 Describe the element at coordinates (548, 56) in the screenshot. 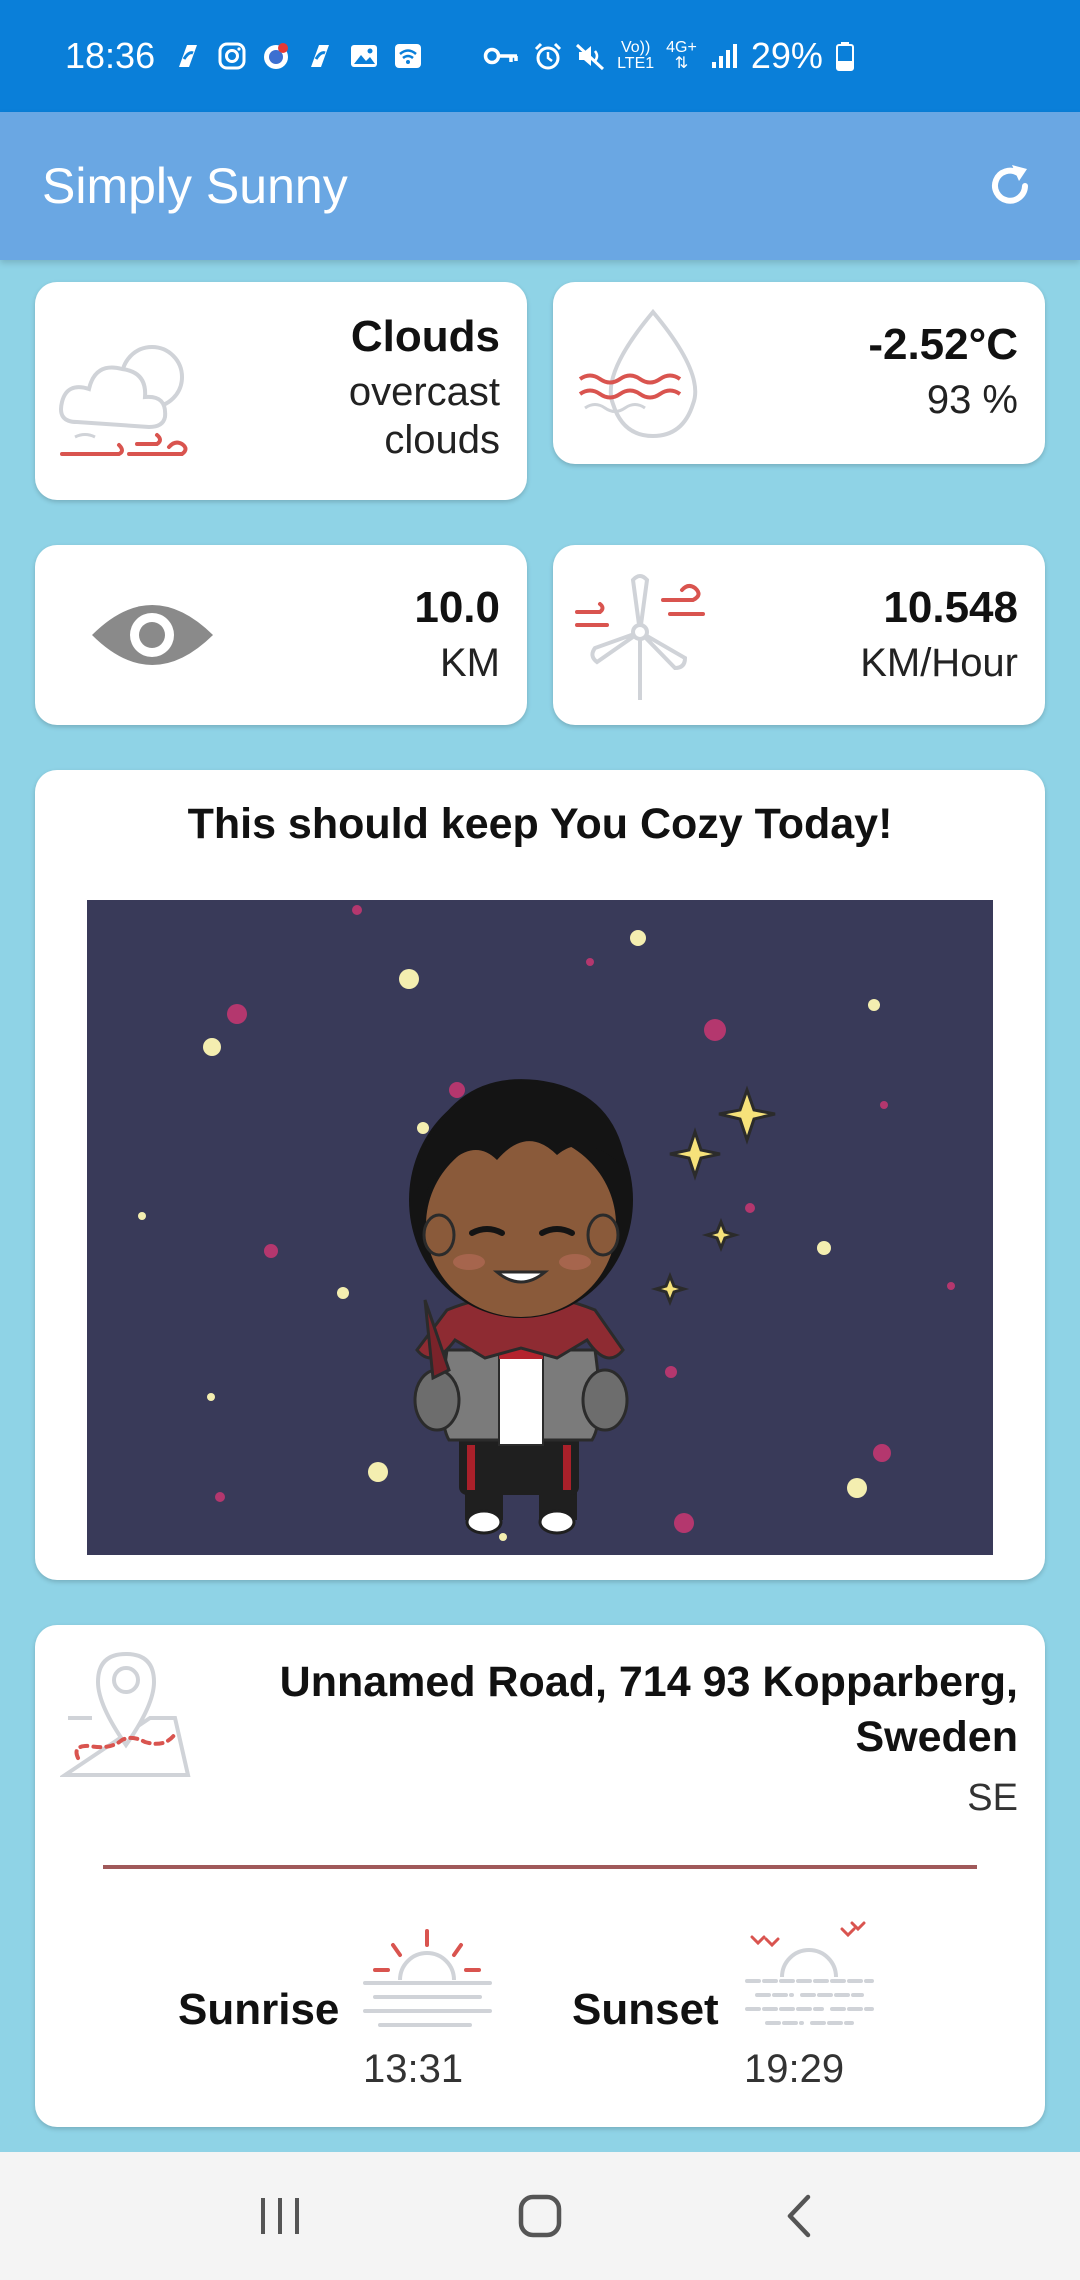

I see `alarm-icon` at that location.